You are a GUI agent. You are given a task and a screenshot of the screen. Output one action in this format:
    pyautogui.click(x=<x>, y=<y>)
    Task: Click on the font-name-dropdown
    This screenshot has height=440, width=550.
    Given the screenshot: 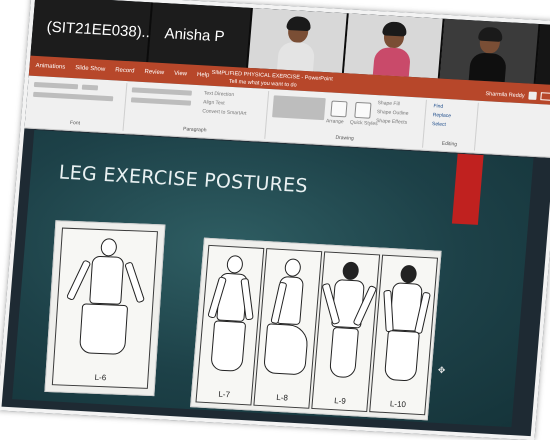 What is the action you would take?
    pyautogui.click(x=56, y=85)
    